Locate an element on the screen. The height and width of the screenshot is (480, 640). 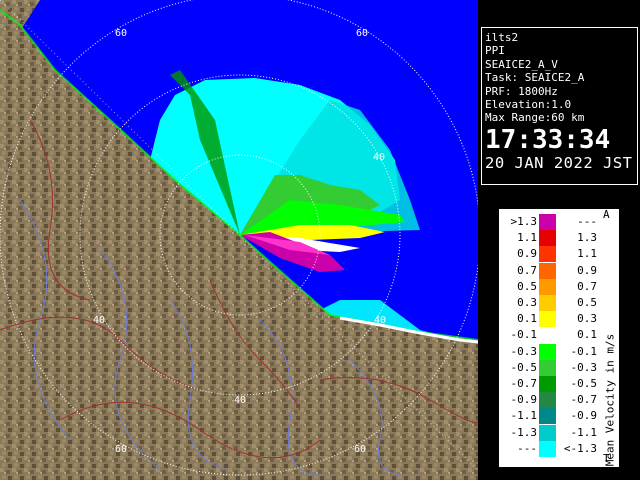
legend-low-value: -1.3 is located at coordinates (524, 432).